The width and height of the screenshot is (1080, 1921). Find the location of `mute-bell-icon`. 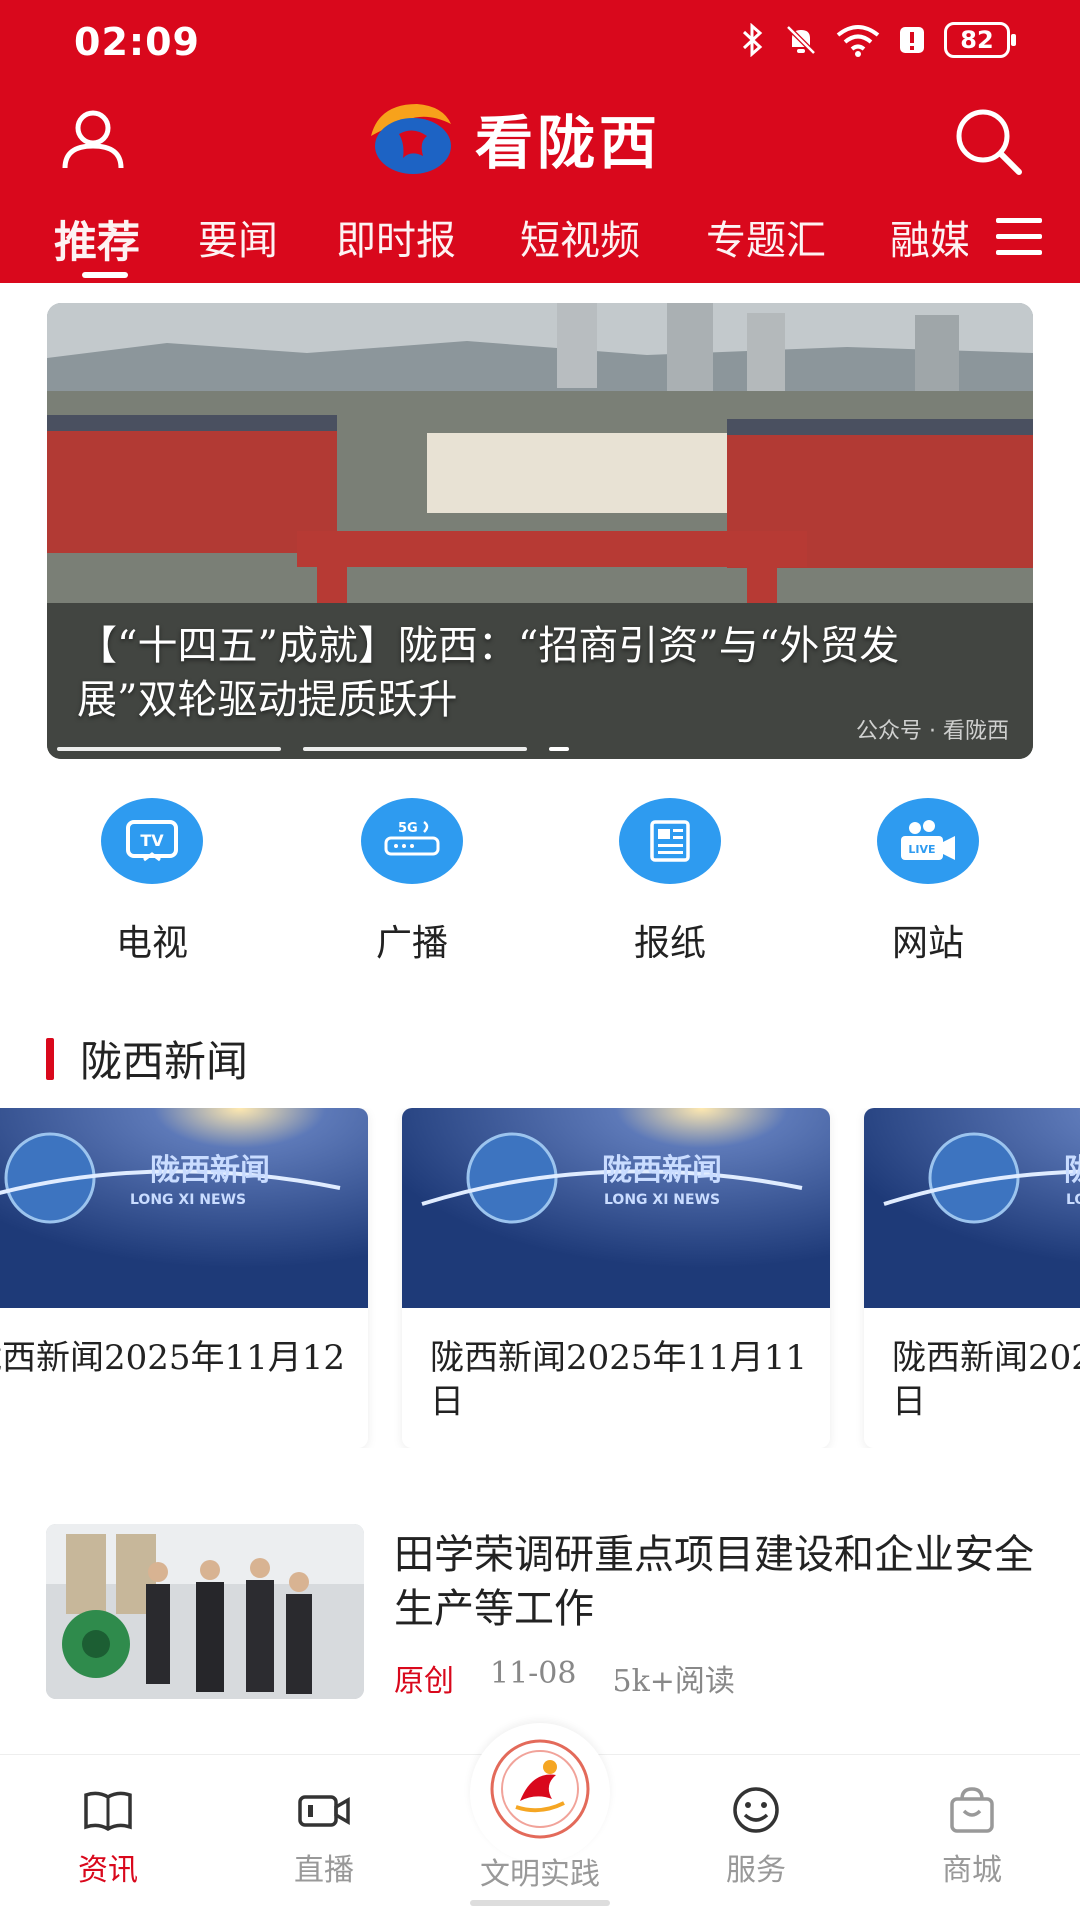

mute-bell-icon is located at coordinates (801, 40).